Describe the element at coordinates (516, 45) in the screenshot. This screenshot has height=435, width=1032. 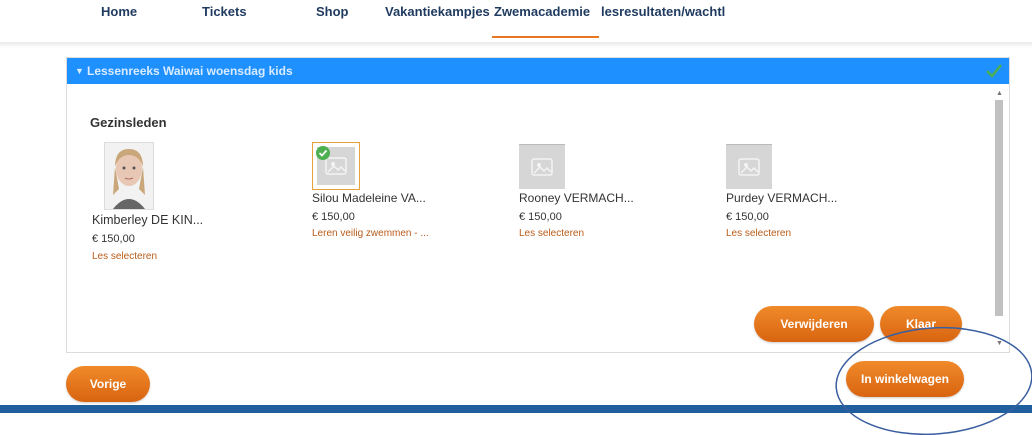
I see `nav-shadow` at that location.